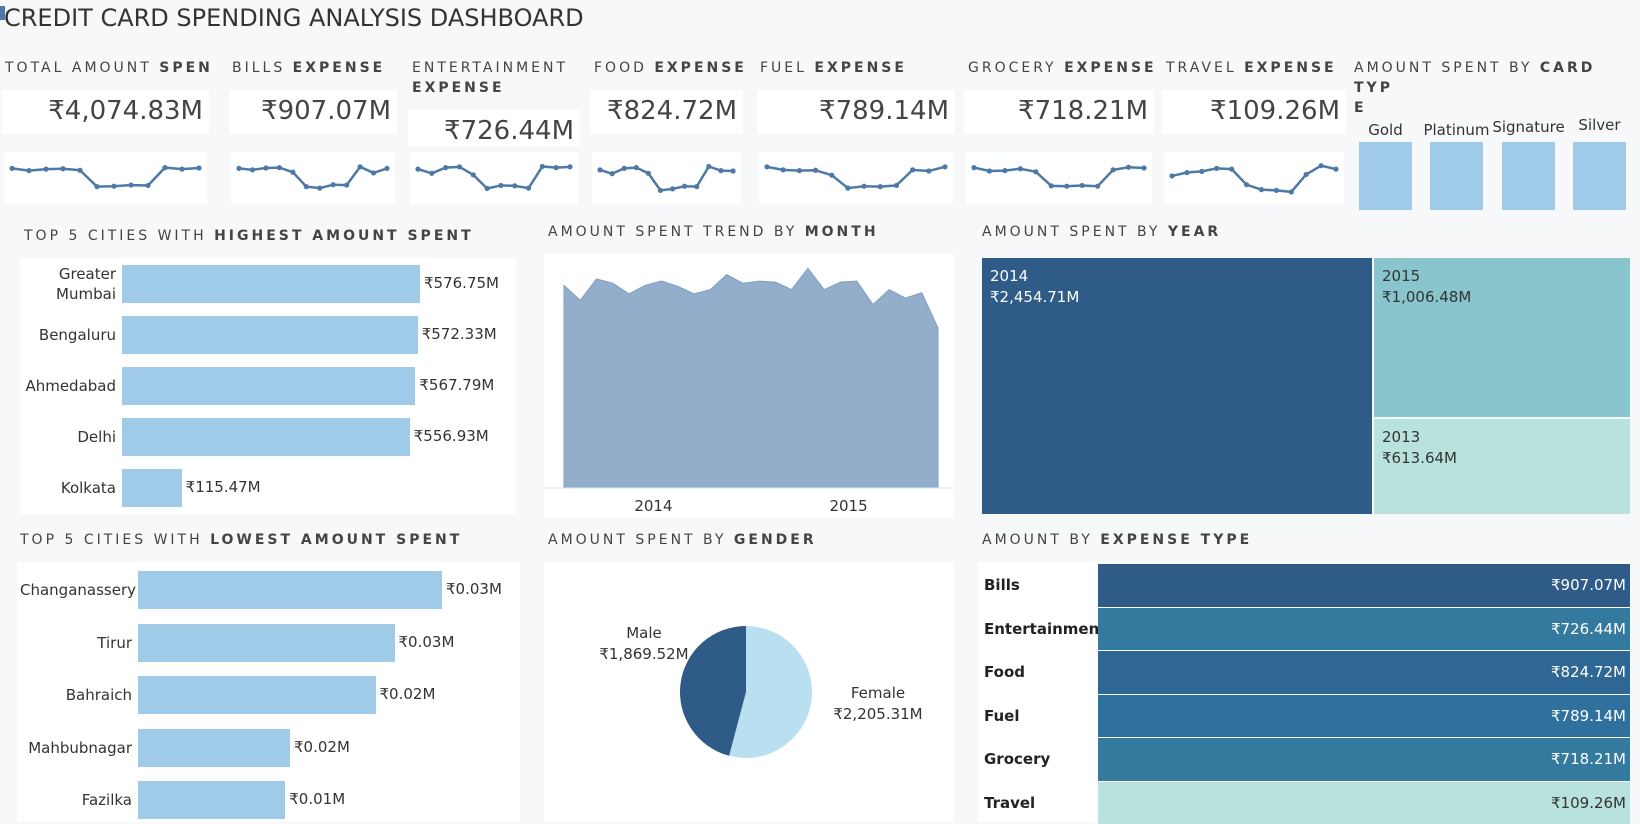 Image resolution: width=1640 pixels, height=824 pixels. What do you see at coordinates (1002, 716) in the screenshot?
I see `expense-category-label: Fuel` at bounding box center [1002, 716].